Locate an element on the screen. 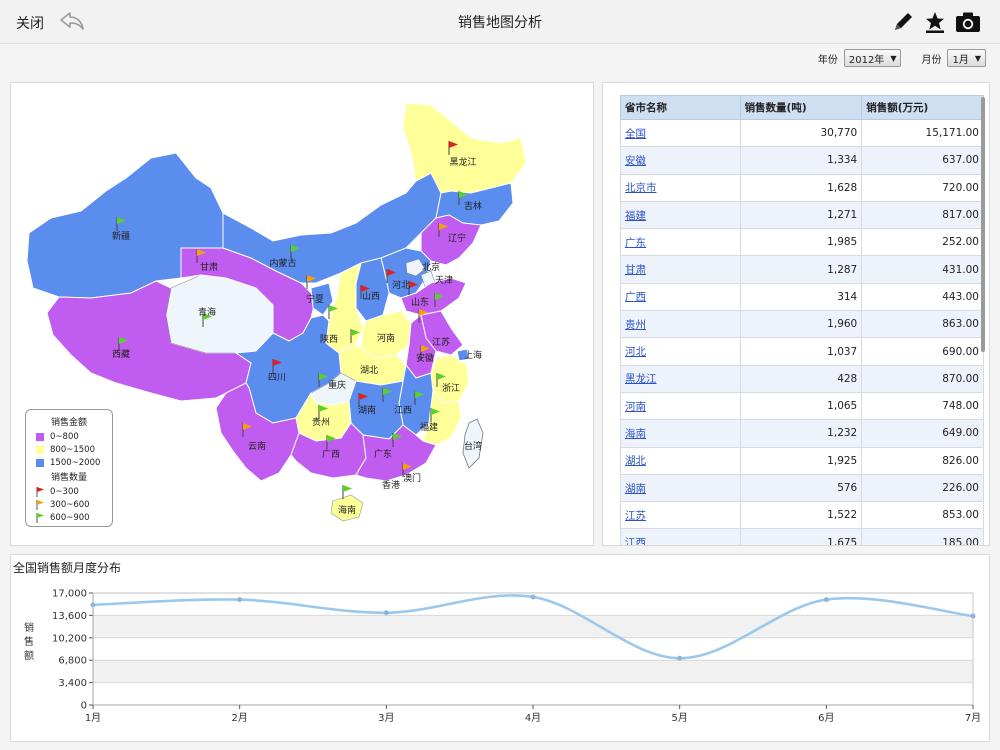  region-link: 广西 is located at coordinates (635, 297).